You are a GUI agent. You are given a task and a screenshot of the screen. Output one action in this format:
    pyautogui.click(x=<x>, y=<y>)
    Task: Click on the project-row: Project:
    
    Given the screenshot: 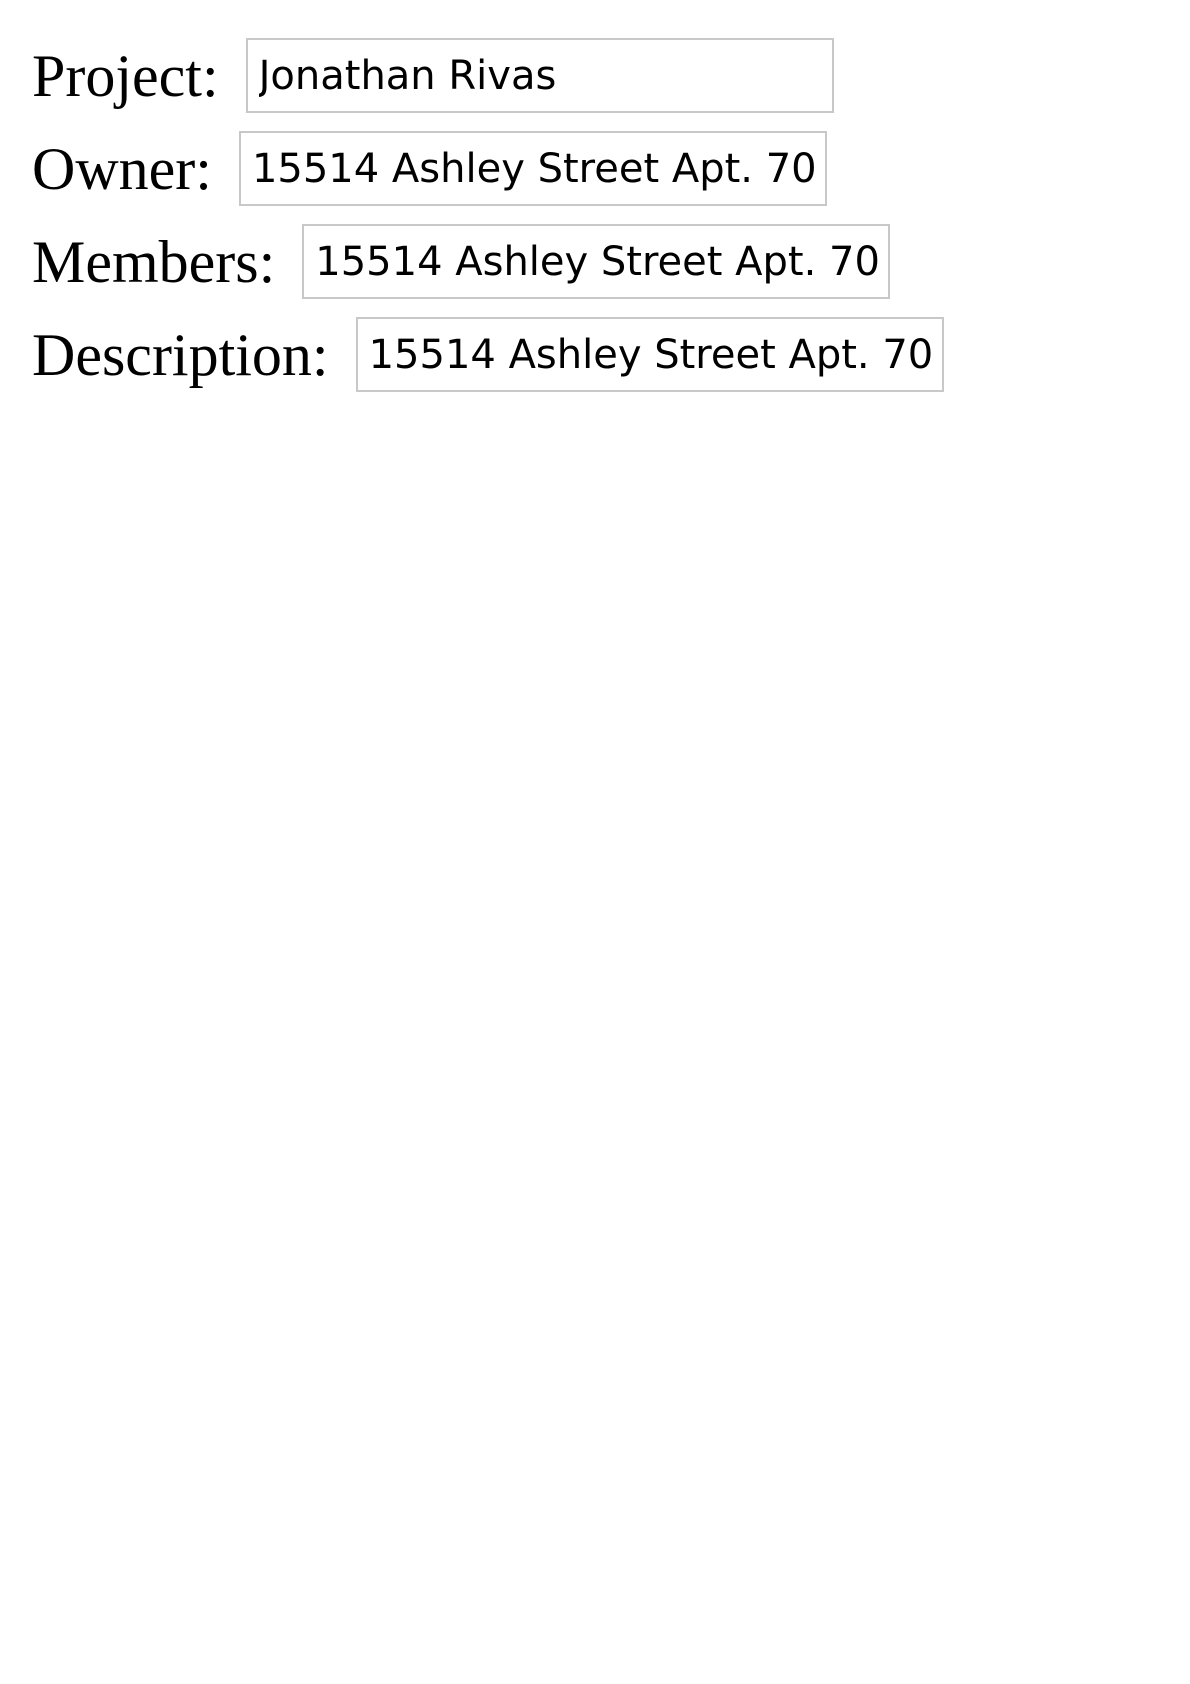 What is the action you would take?
    pyautogui.click(x=488, y=75)
    